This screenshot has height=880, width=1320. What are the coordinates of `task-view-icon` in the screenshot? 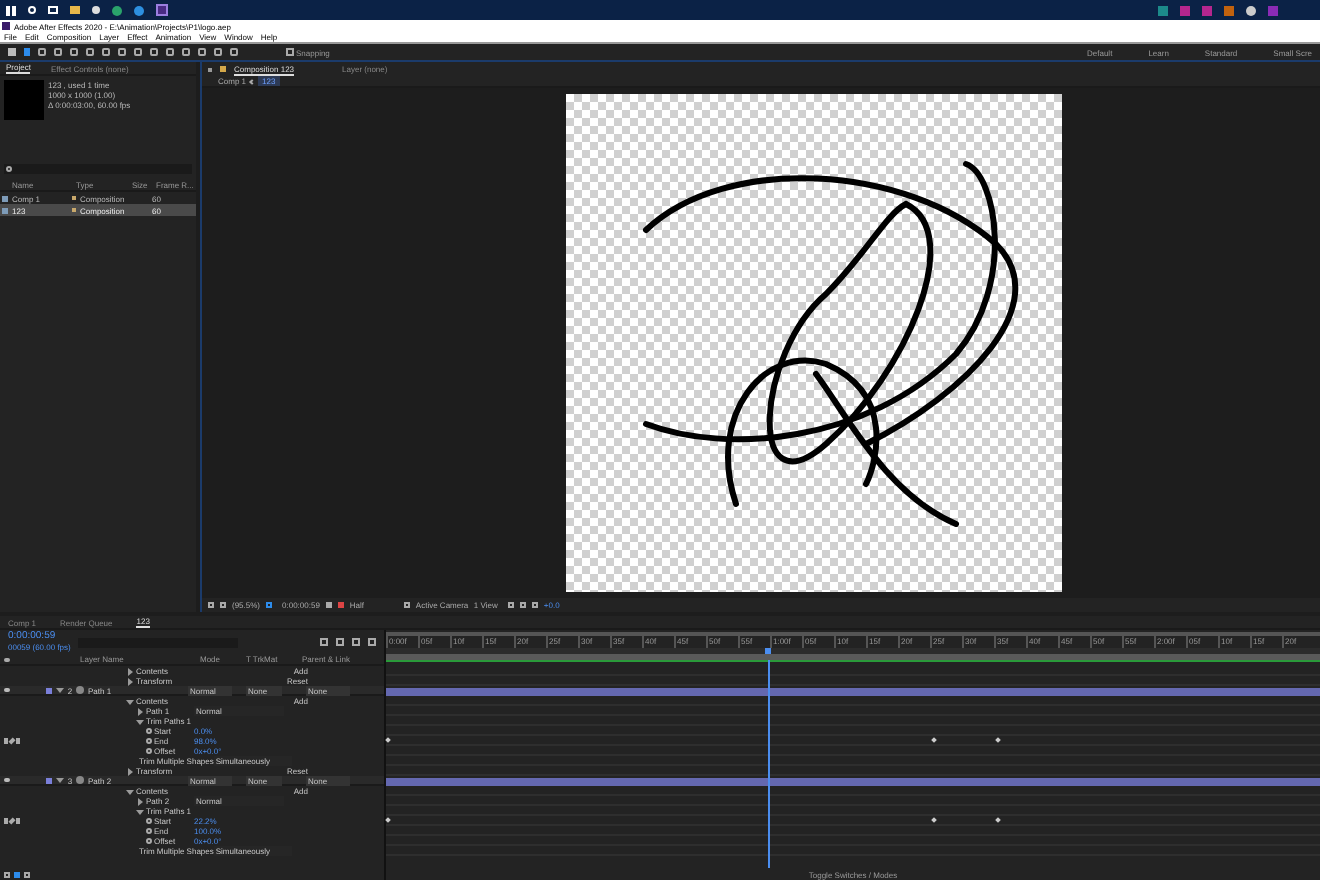 It's located at (53, 10).